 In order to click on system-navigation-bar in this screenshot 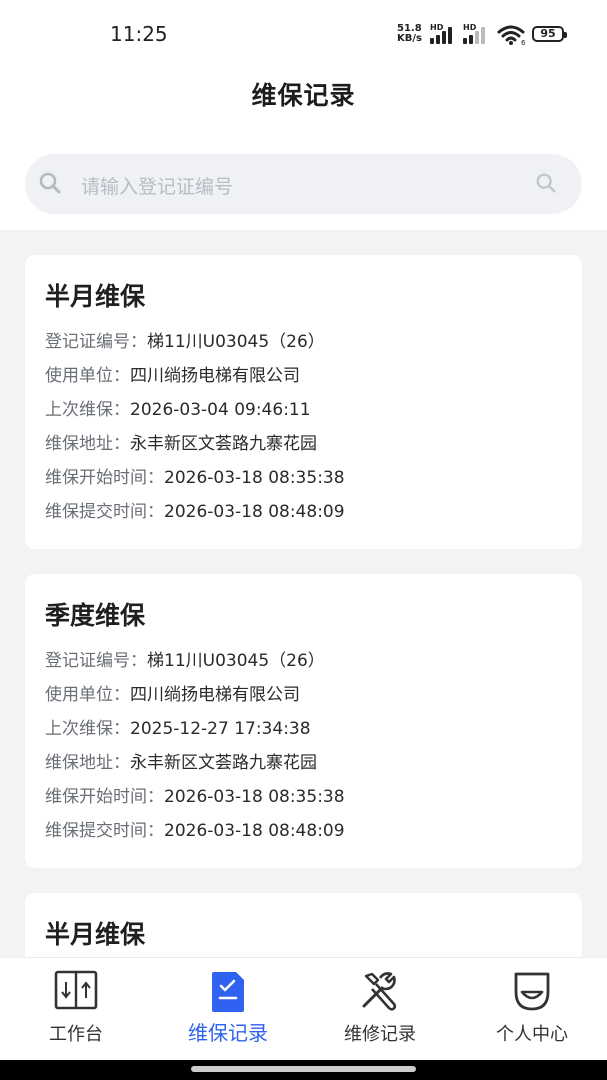, I will do `click(303, 1070)`.